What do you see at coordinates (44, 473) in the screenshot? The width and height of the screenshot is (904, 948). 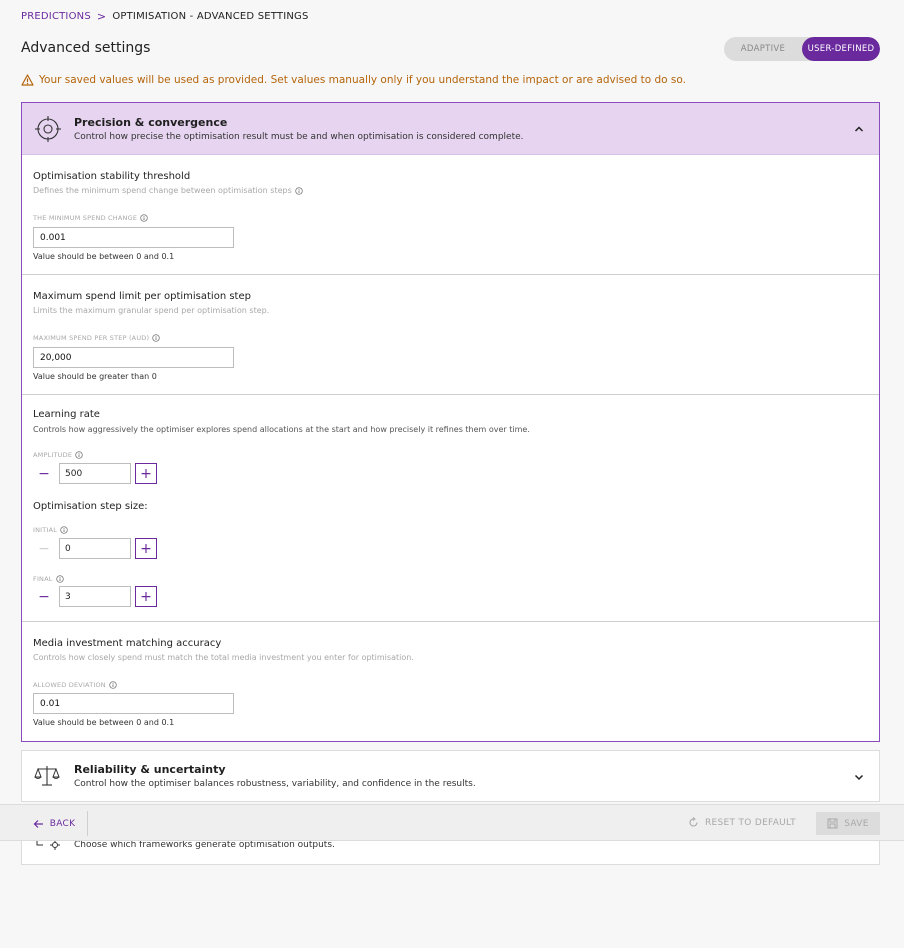 I see `amplitude-decrement-button: −` at bounding box center [44, 473].